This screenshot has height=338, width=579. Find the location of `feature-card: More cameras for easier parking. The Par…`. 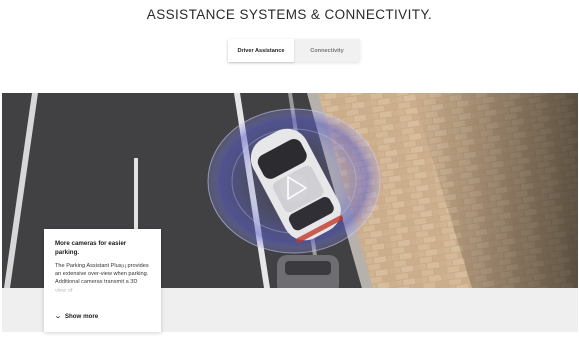

feature-card: More cameras for easier parking. The Par… is located at coordinates (102, 280).